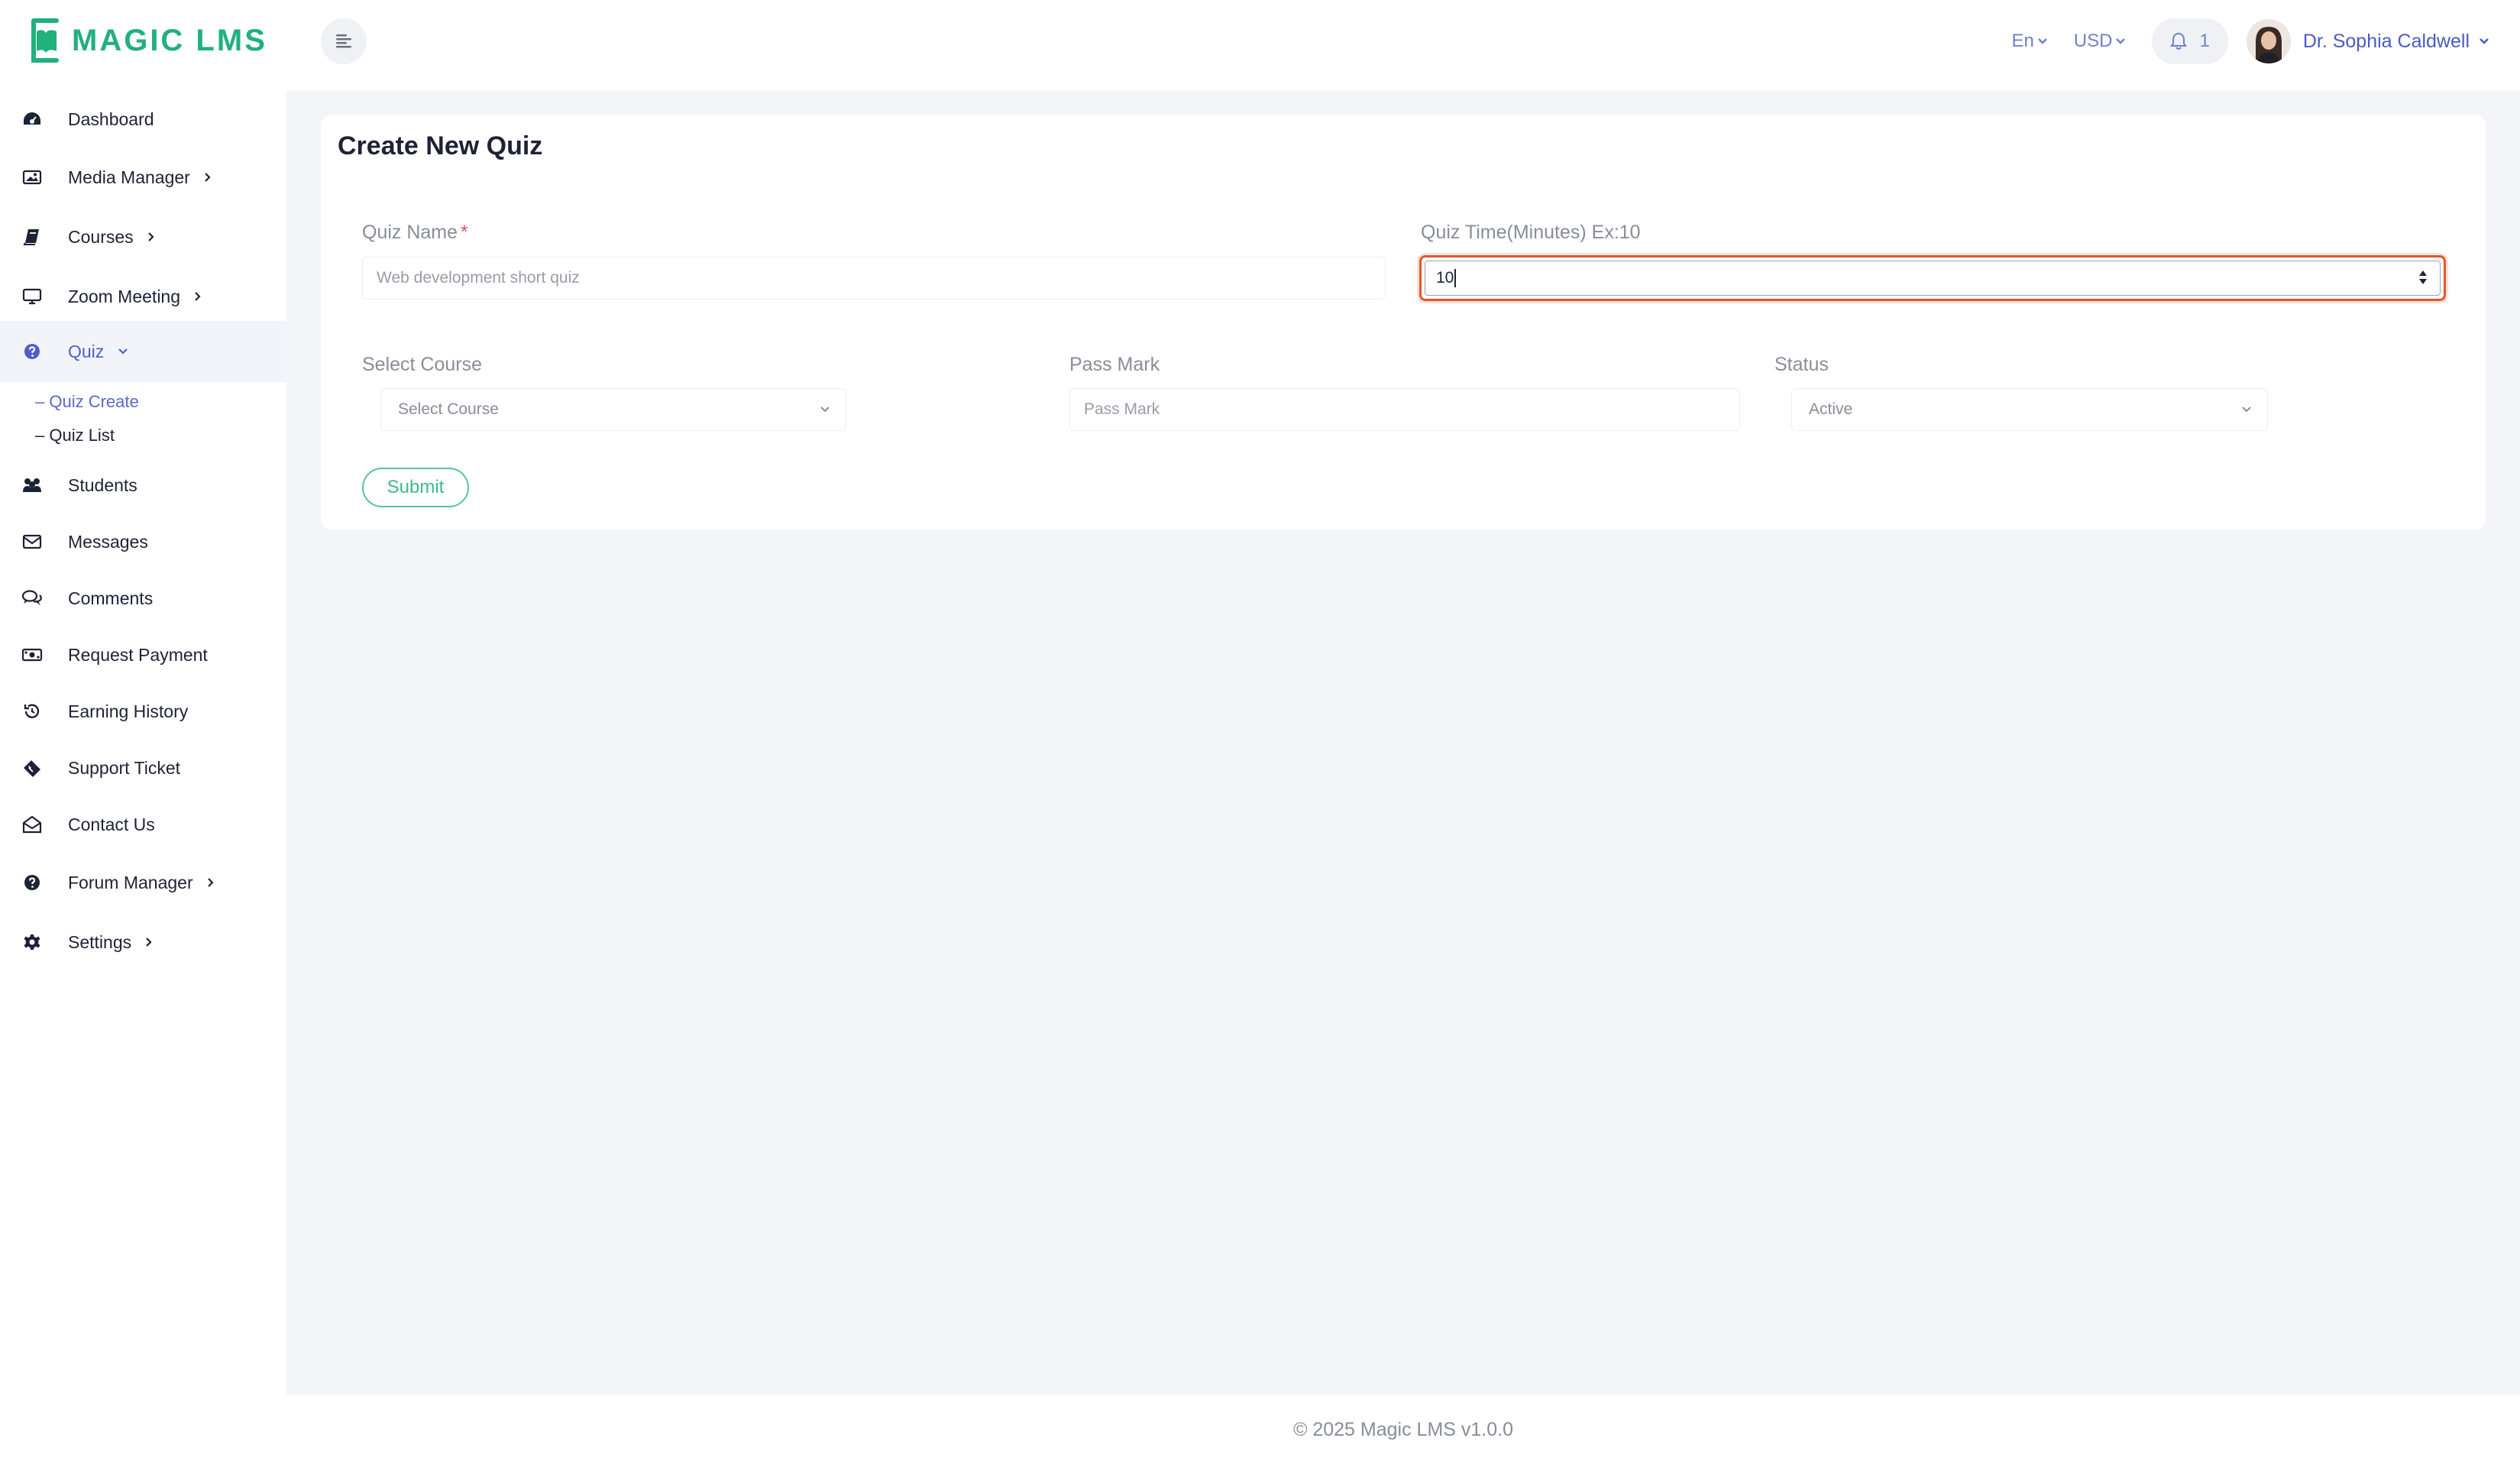 This screenshot has height=1464, width=2520. What do you see at coordinates (1405, 409) in the screenshot?
I see `pass-mark-input` at bounding box center [1405, 409].